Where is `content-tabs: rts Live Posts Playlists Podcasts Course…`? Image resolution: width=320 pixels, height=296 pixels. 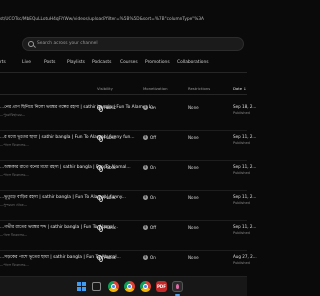
content-tabs: rts Live Posts Playlists Podcasts Course… is located at coordinates (123, 65).